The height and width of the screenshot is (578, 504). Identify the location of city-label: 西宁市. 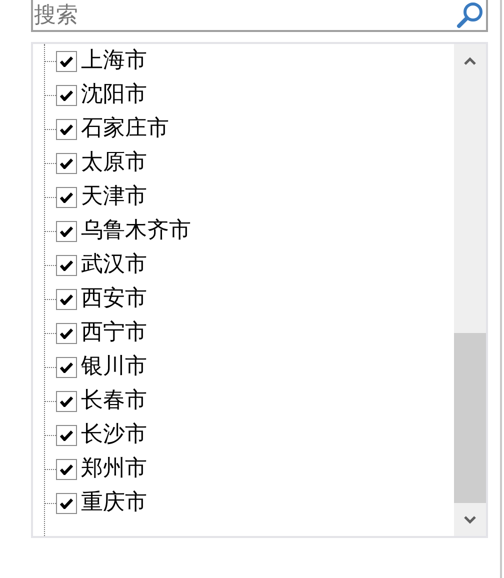
(114, 333).